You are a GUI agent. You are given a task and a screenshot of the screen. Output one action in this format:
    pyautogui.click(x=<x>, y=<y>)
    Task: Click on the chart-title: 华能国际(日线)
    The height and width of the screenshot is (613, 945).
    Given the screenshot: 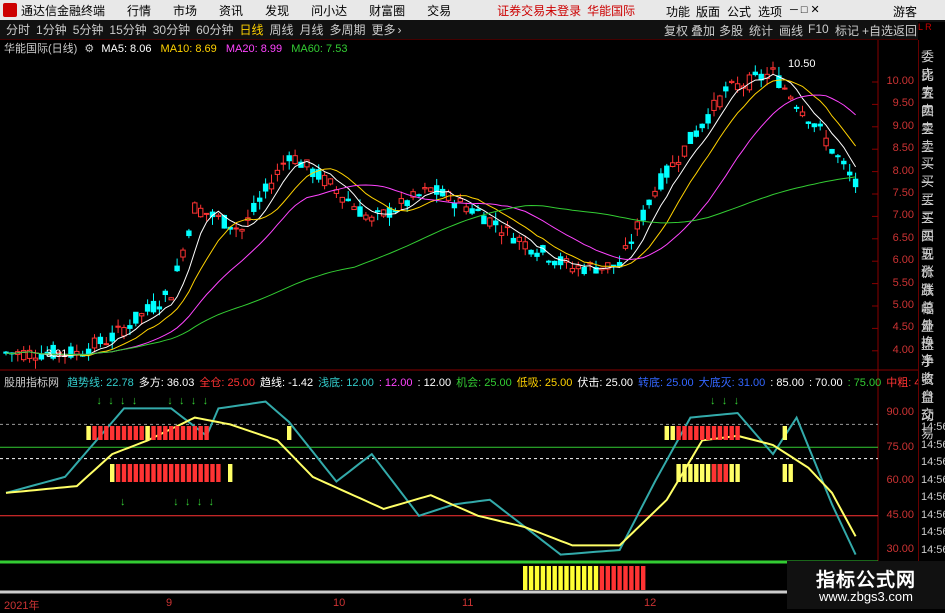 What is the action you would take?
    pyautogui.click(x=41, y=49)
    